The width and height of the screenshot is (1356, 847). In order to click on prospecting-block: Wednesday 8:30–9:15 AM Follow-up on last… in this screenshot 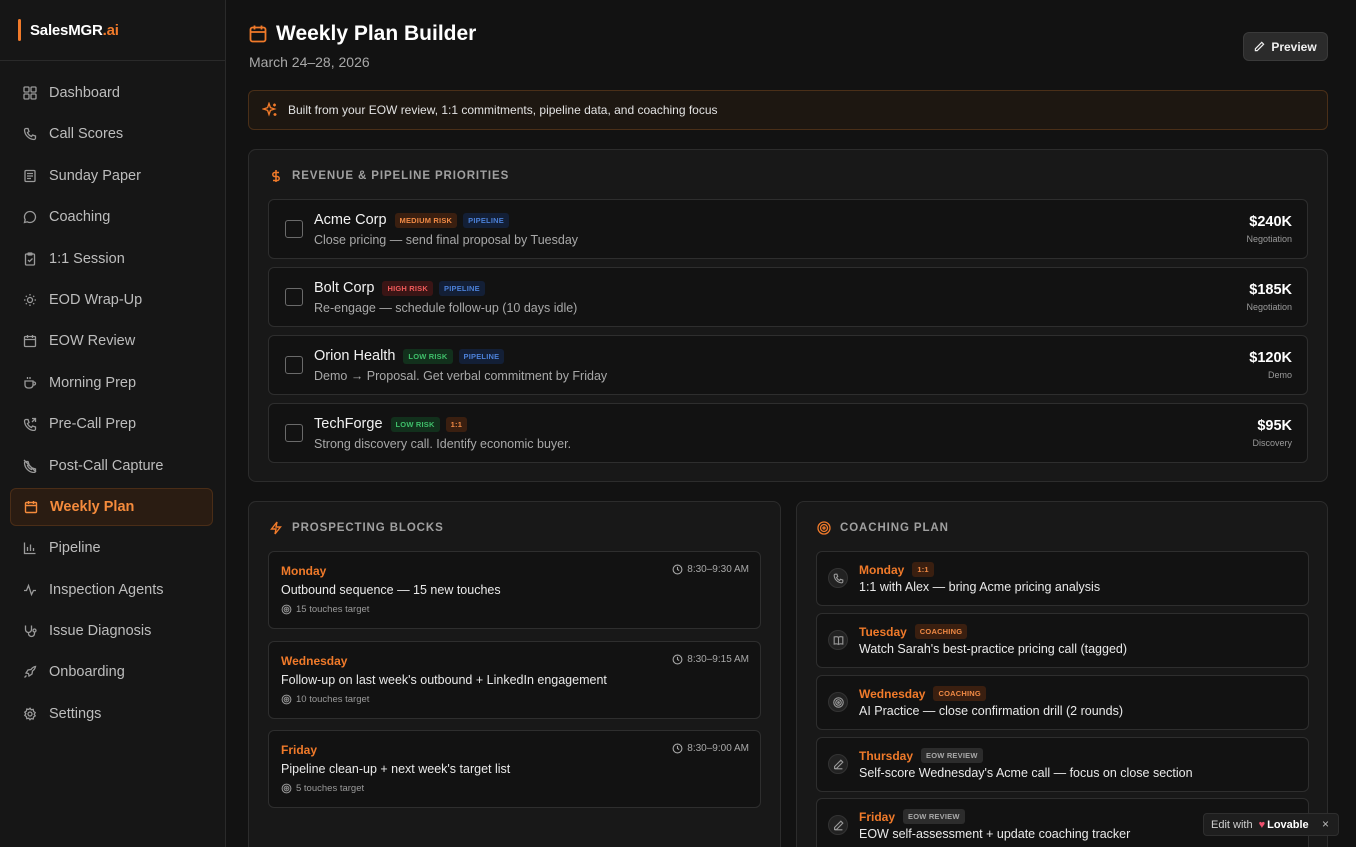, I will do `click(514, 680)`.